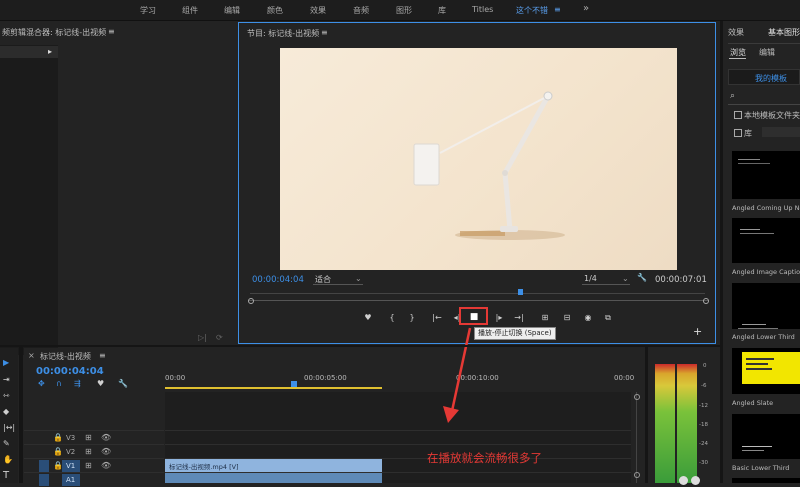 This screenshot has height=487, width=800. Describe the element at coordinates (474, 317) in the screenshot. I see `play-stop-button: ■` at that location.